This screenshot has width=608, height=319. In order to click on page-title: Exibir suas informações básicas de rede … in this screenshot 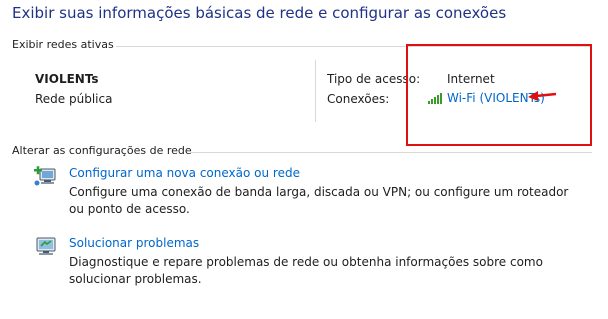, I will do `click(259, 13)`.